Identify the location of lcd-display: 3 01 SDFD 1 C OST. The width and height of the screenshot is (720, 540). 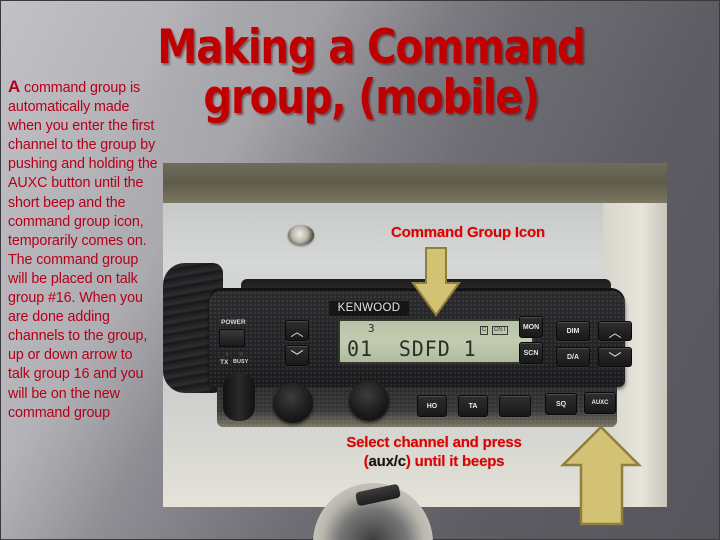
(436, 341).